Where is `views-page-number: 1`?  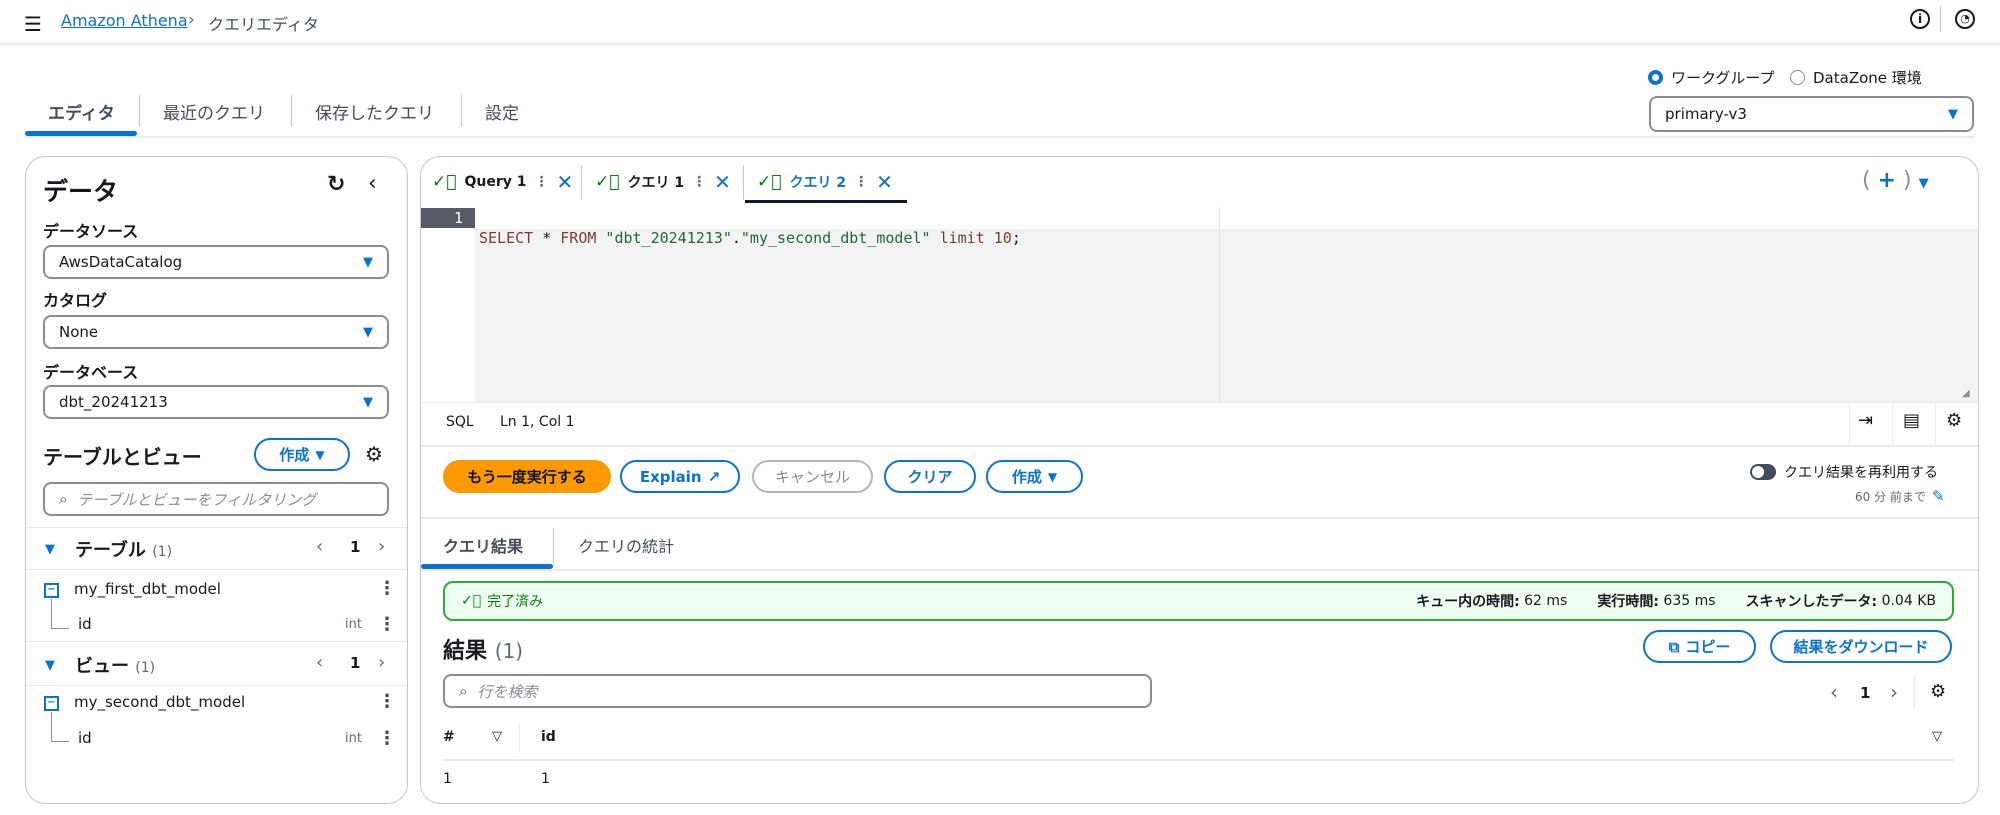 views-page-number: 1 is located at coordinates (355, 663).